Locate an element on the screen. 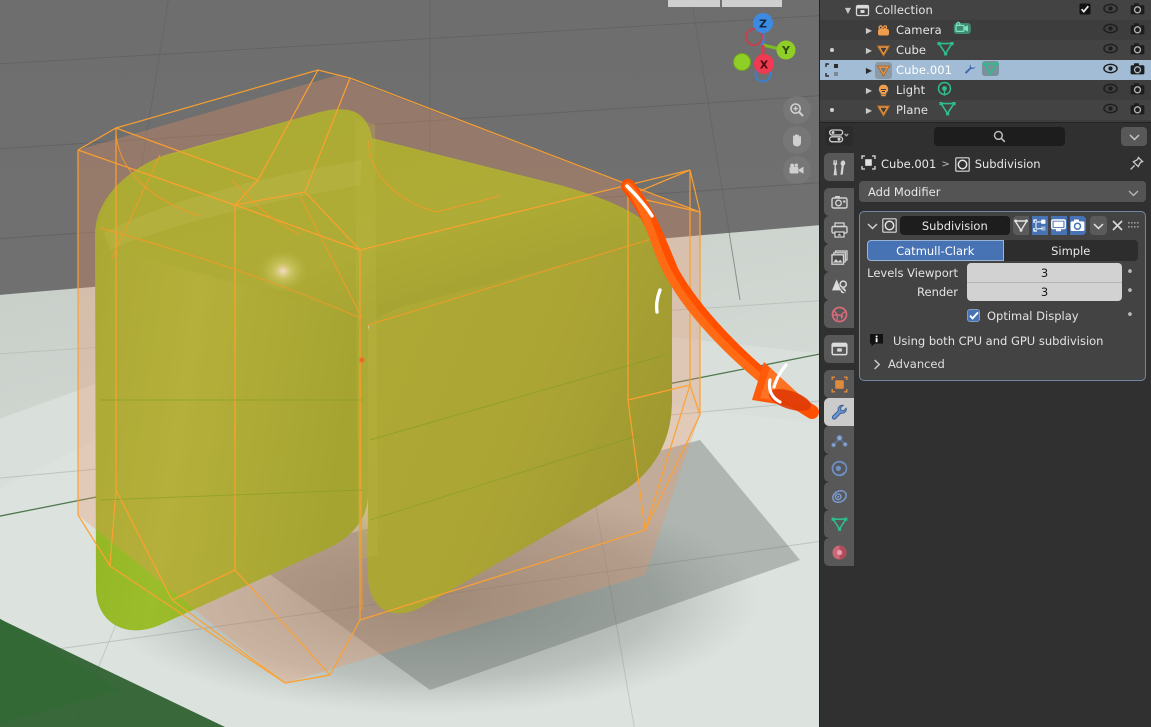 The image size is (1151, 727). tab-modifiers is located at coordinates (839, 412).